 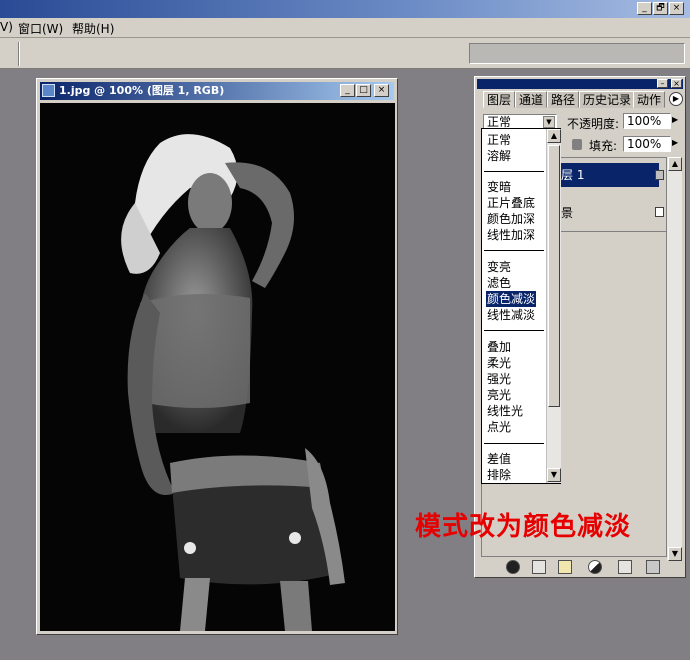 What do you see at coordinates (499, 140) in the screenshot?
I see `blend-option: 正常` at bounding box center [499, 140].